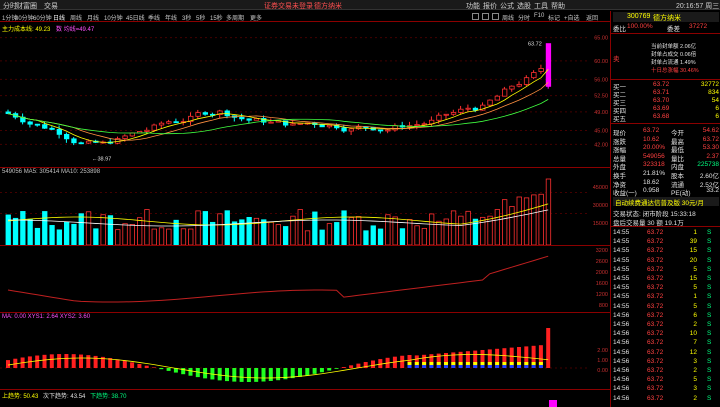 The height and width of the screenshot is (407, 720). Describe the element at coordinates (698, 6) in the screenshot. I see `clock: 20:16:57 周三` at that location.